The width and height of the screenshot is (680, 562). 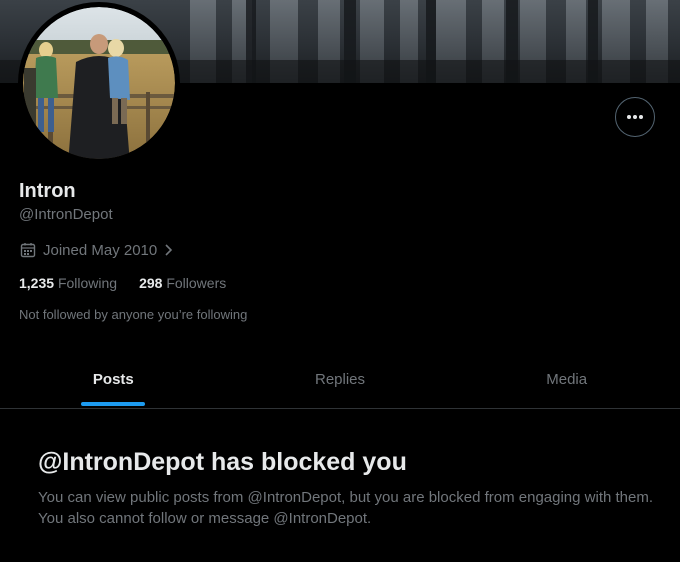 What do you see at coordinates (196, 283) in the screenshot?
I see `followers-label: Followers` at bounding box center [196, 283].